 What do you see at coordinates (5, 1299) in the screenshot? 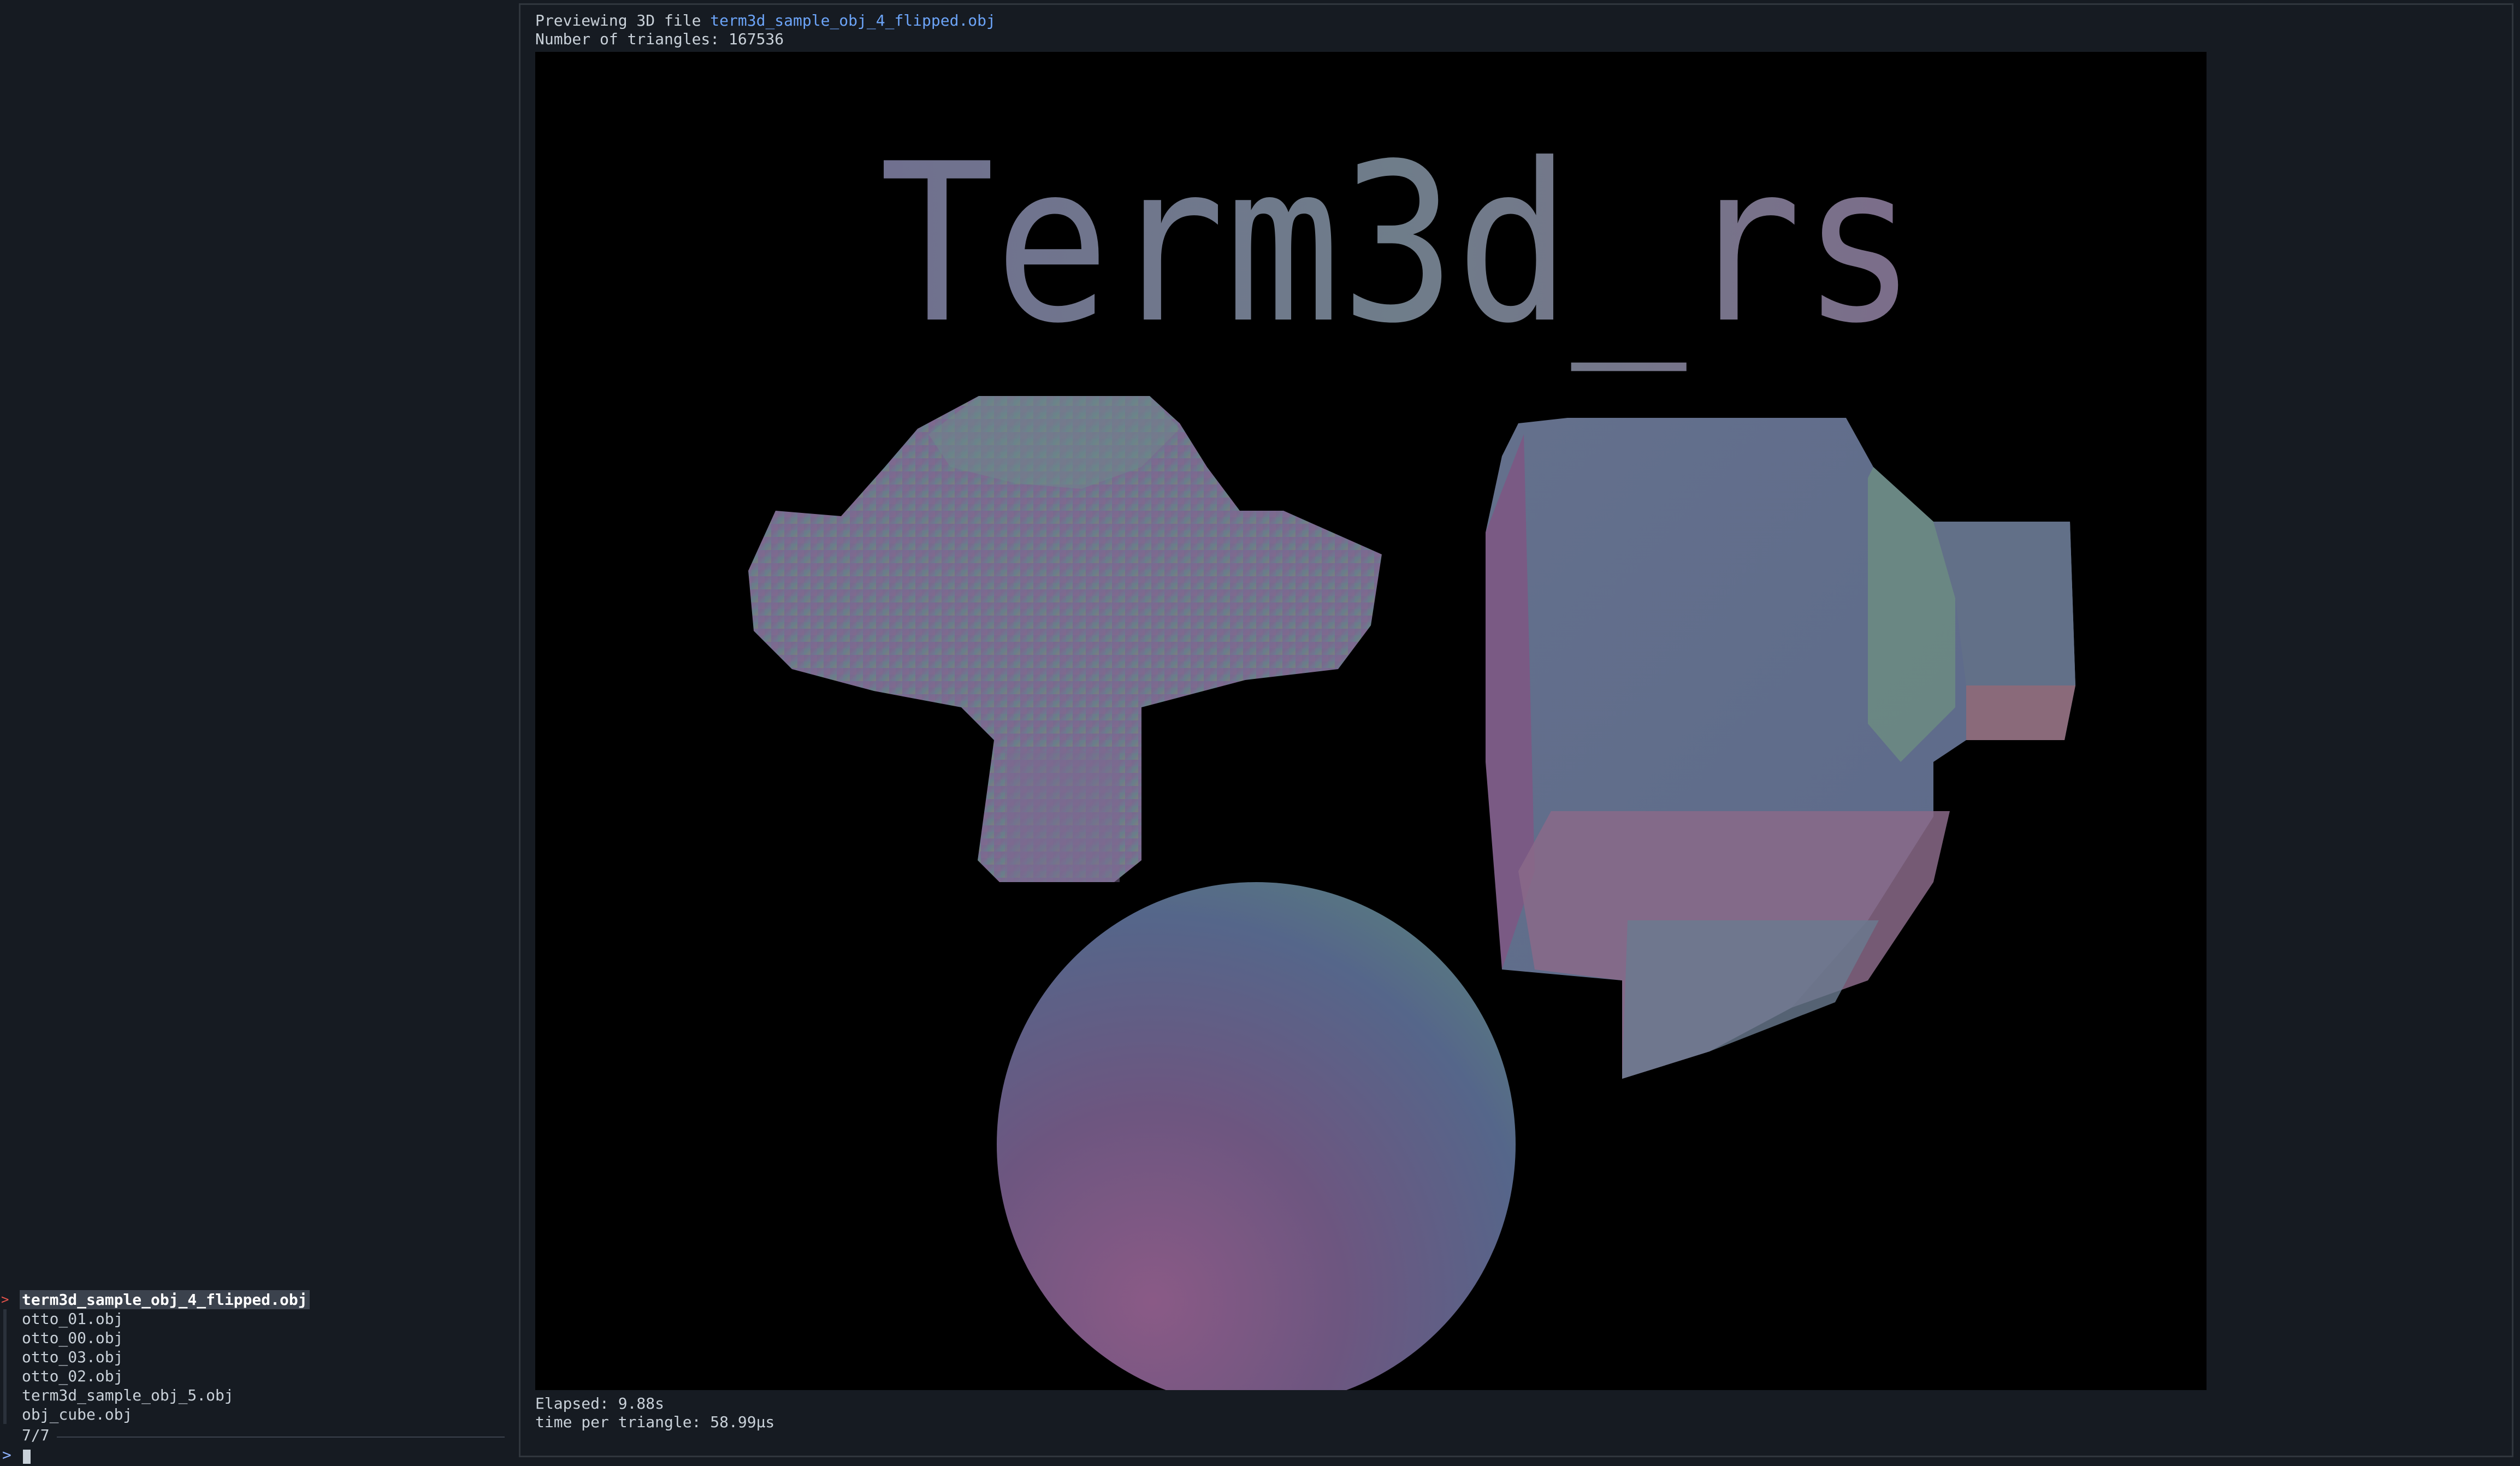
I see `selection-caret-icon: >` at bounding box center [5, 1299].